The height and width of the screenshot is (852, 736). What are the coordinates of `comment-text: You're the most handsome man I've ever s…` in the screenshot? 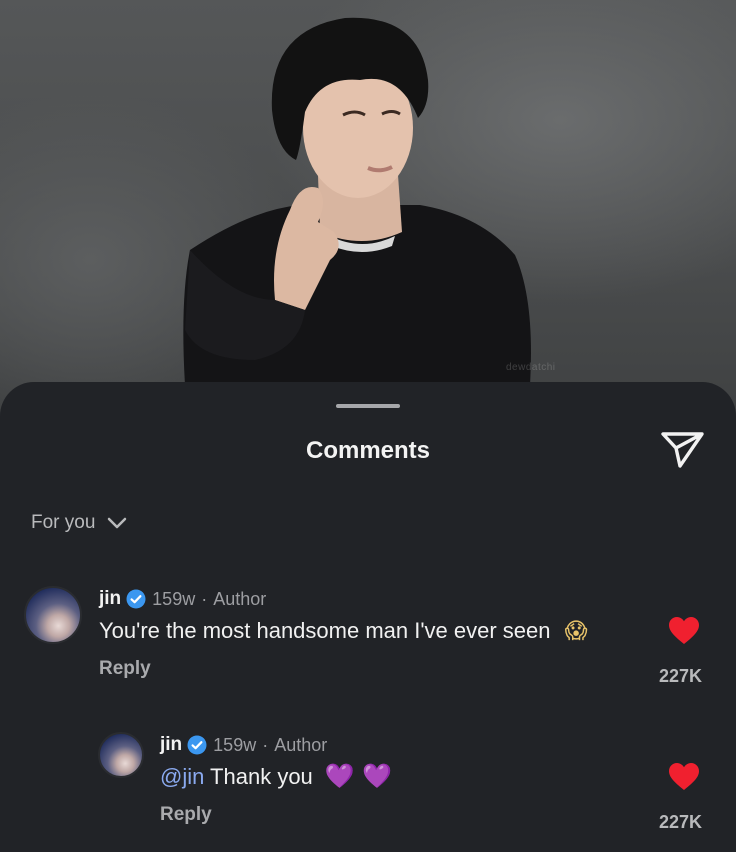 It's located at (343, 631).